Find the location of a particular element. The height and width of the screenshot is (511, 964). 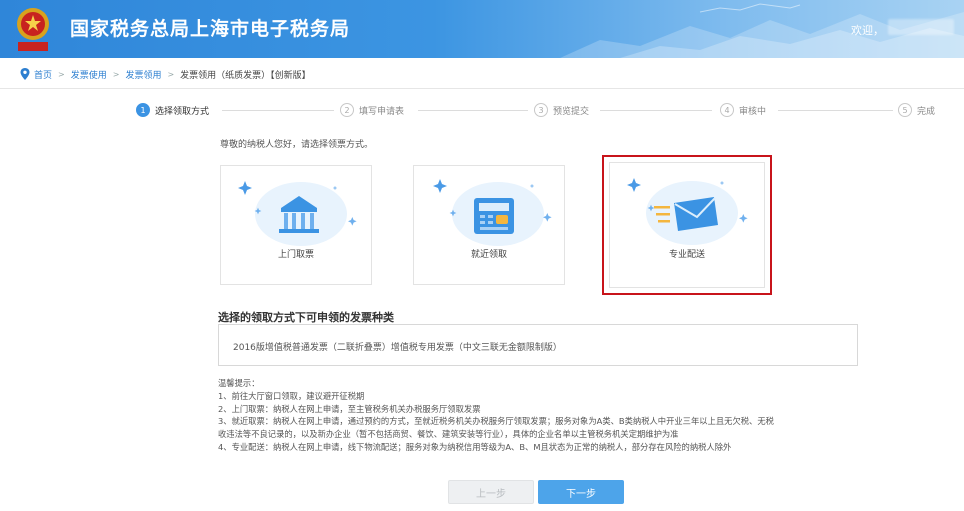

step-number: 5 is located at coordinates (905, 110).